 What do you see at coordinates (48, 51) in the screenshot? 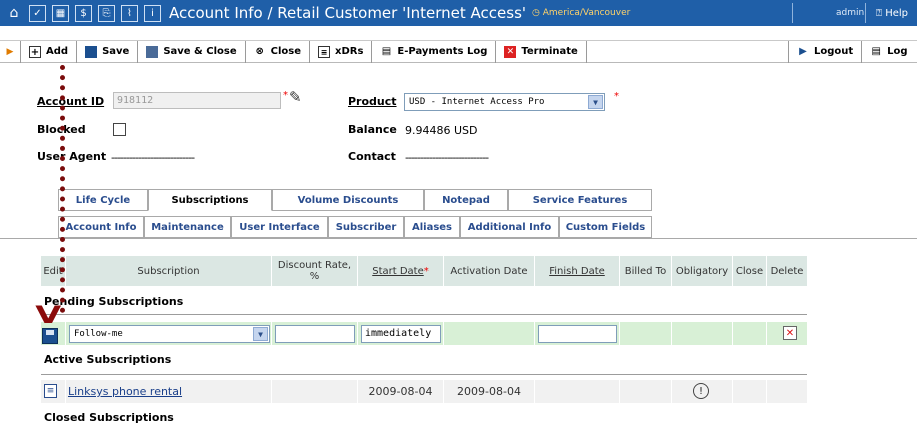
I see `add-button: + Add` at bounding box center [48, 51].